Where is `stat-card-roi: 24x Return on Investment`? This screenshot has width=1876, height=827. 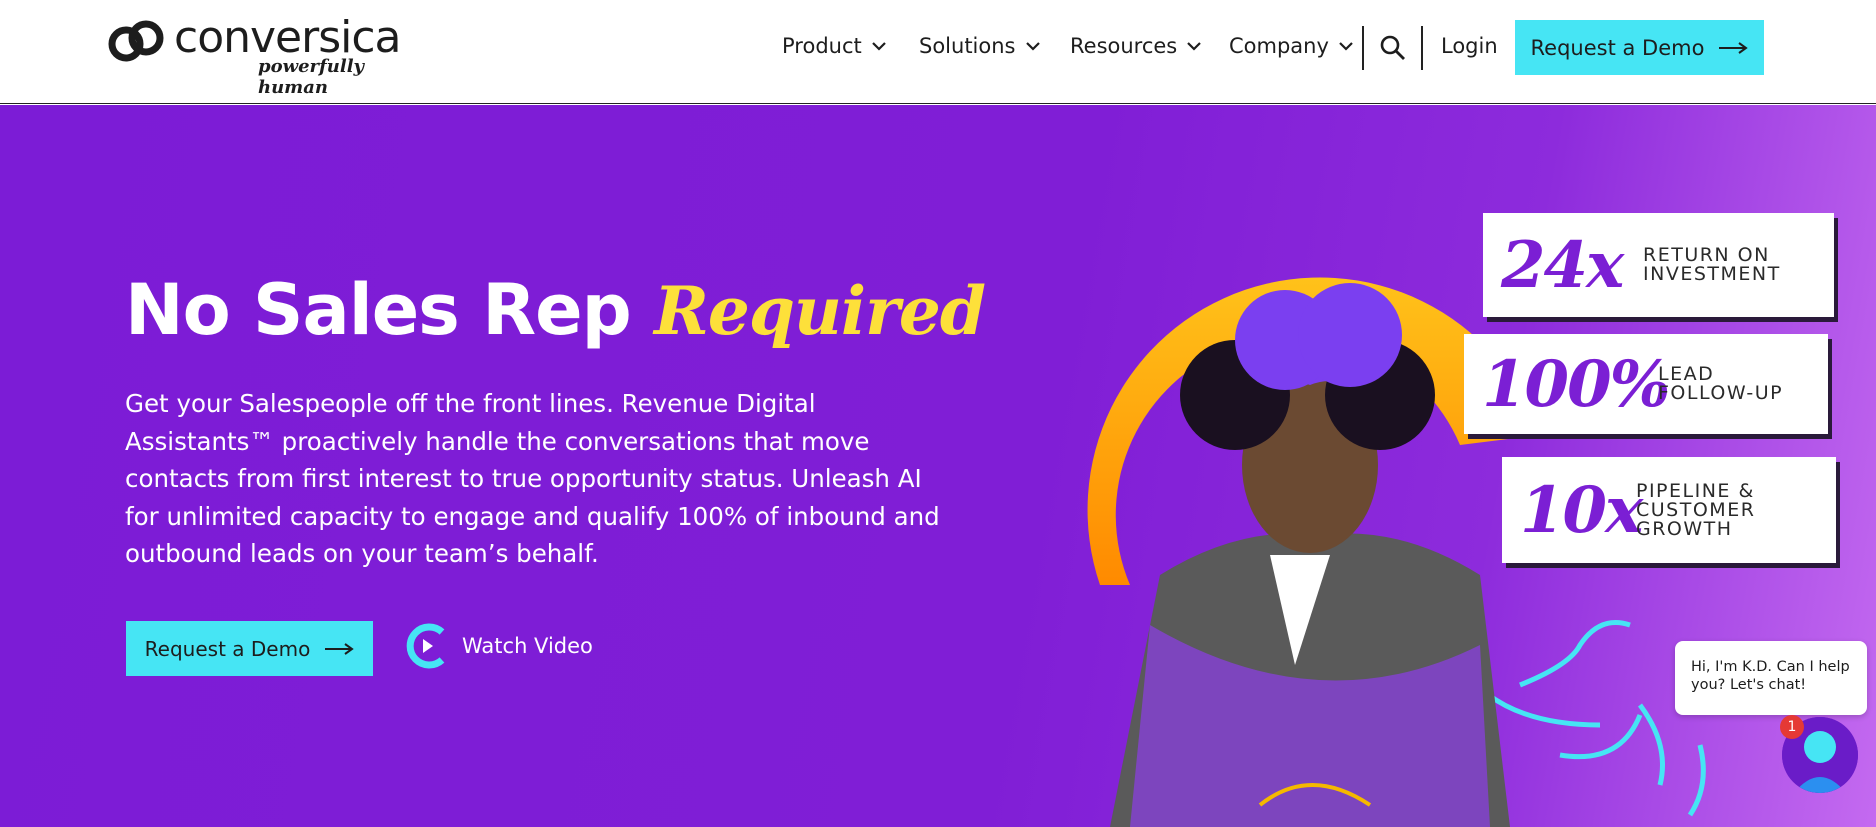
stat-card-roi: 24x Return on Investment is located at coordinates (1658, 265).